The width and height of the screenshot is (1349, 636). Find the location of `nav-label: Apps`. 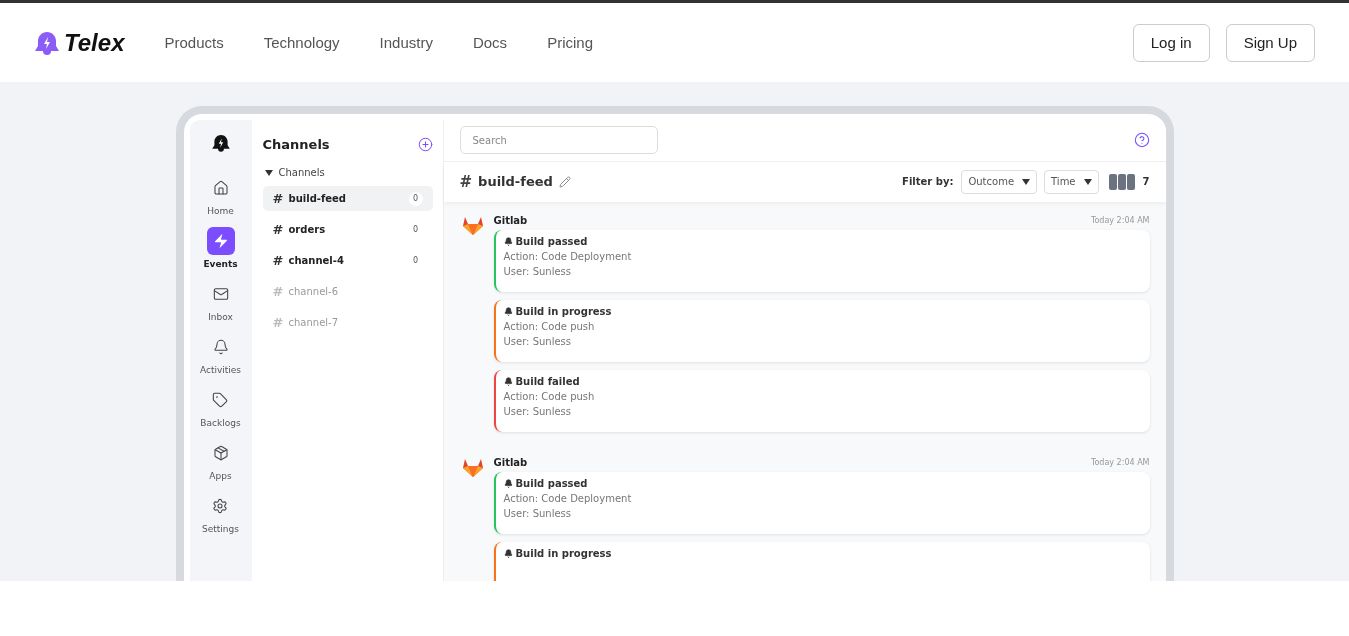

nav-label: Apps is located at coordinates (220, 476).